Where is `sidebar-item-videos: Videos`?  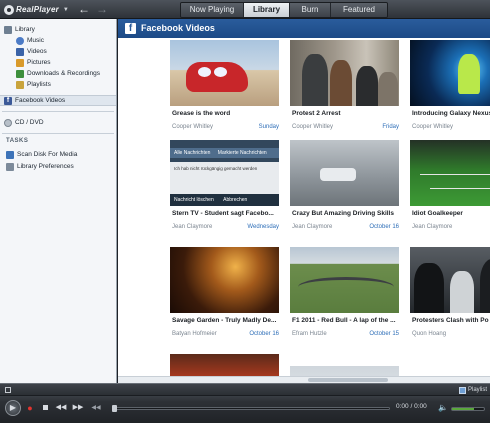
sidebar-item-videos: Videos is located at coordinates (31, 51).